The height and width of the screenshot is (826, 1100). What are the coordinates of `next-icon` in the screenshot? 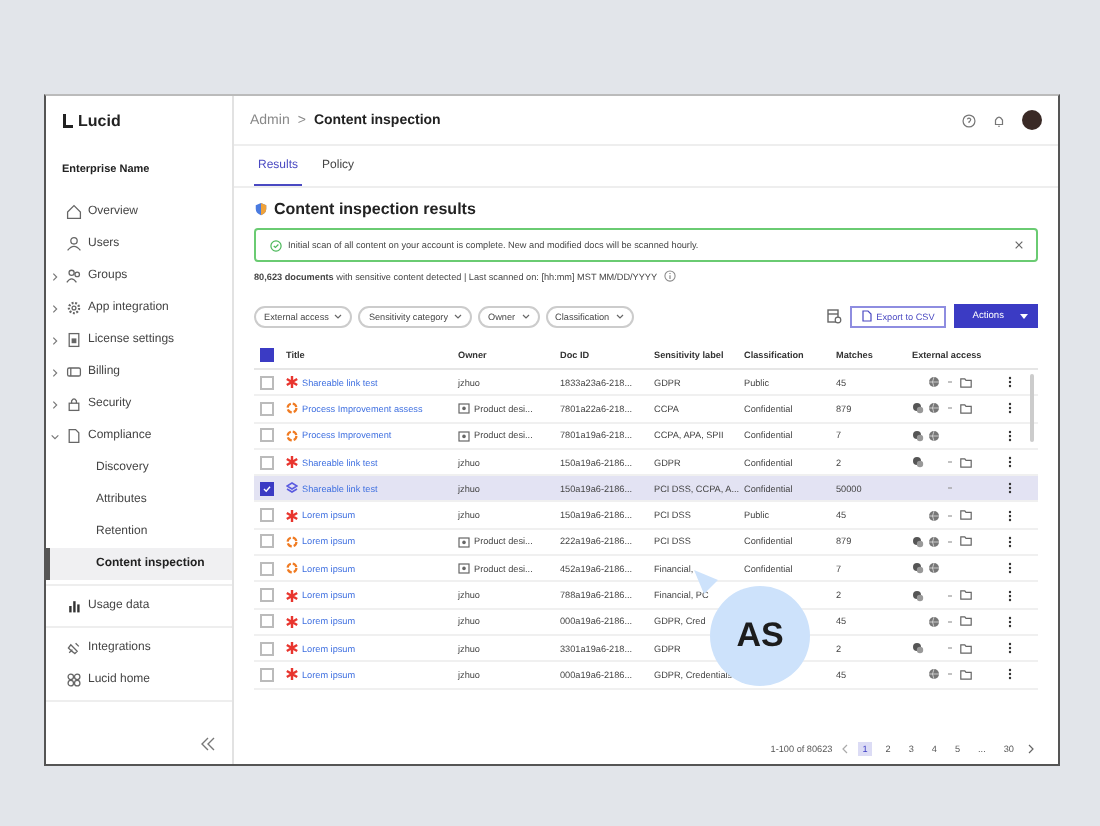 It's located at (1031, 748).